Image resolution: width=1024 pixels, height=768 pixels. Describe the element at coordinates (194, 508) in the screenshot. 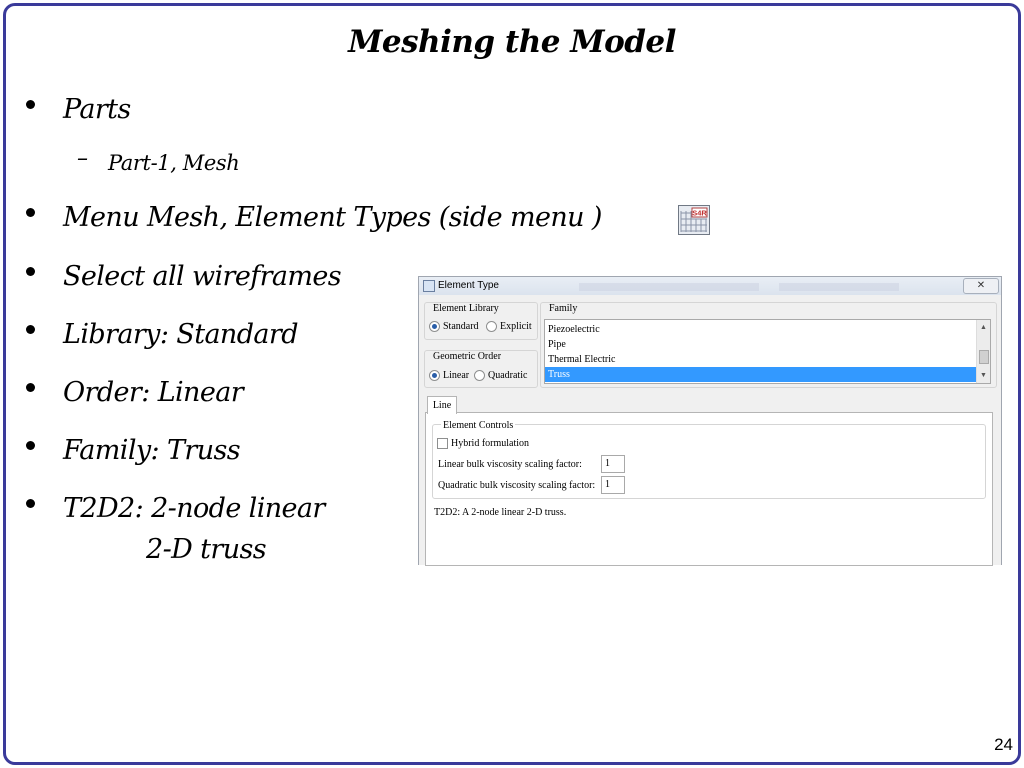

I see `bullet-t2d2: T2D2: 2-node linear` at that location.